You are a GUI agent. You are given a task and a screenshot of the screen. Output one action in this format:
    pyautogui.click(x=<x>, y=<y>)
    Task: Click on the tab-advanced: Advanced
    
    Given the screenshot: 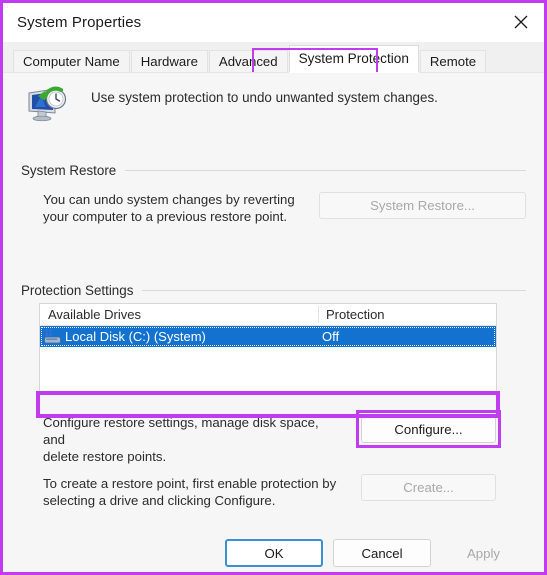 What is the action you would take?
    pyautogui.click(x=248, y=61)
    